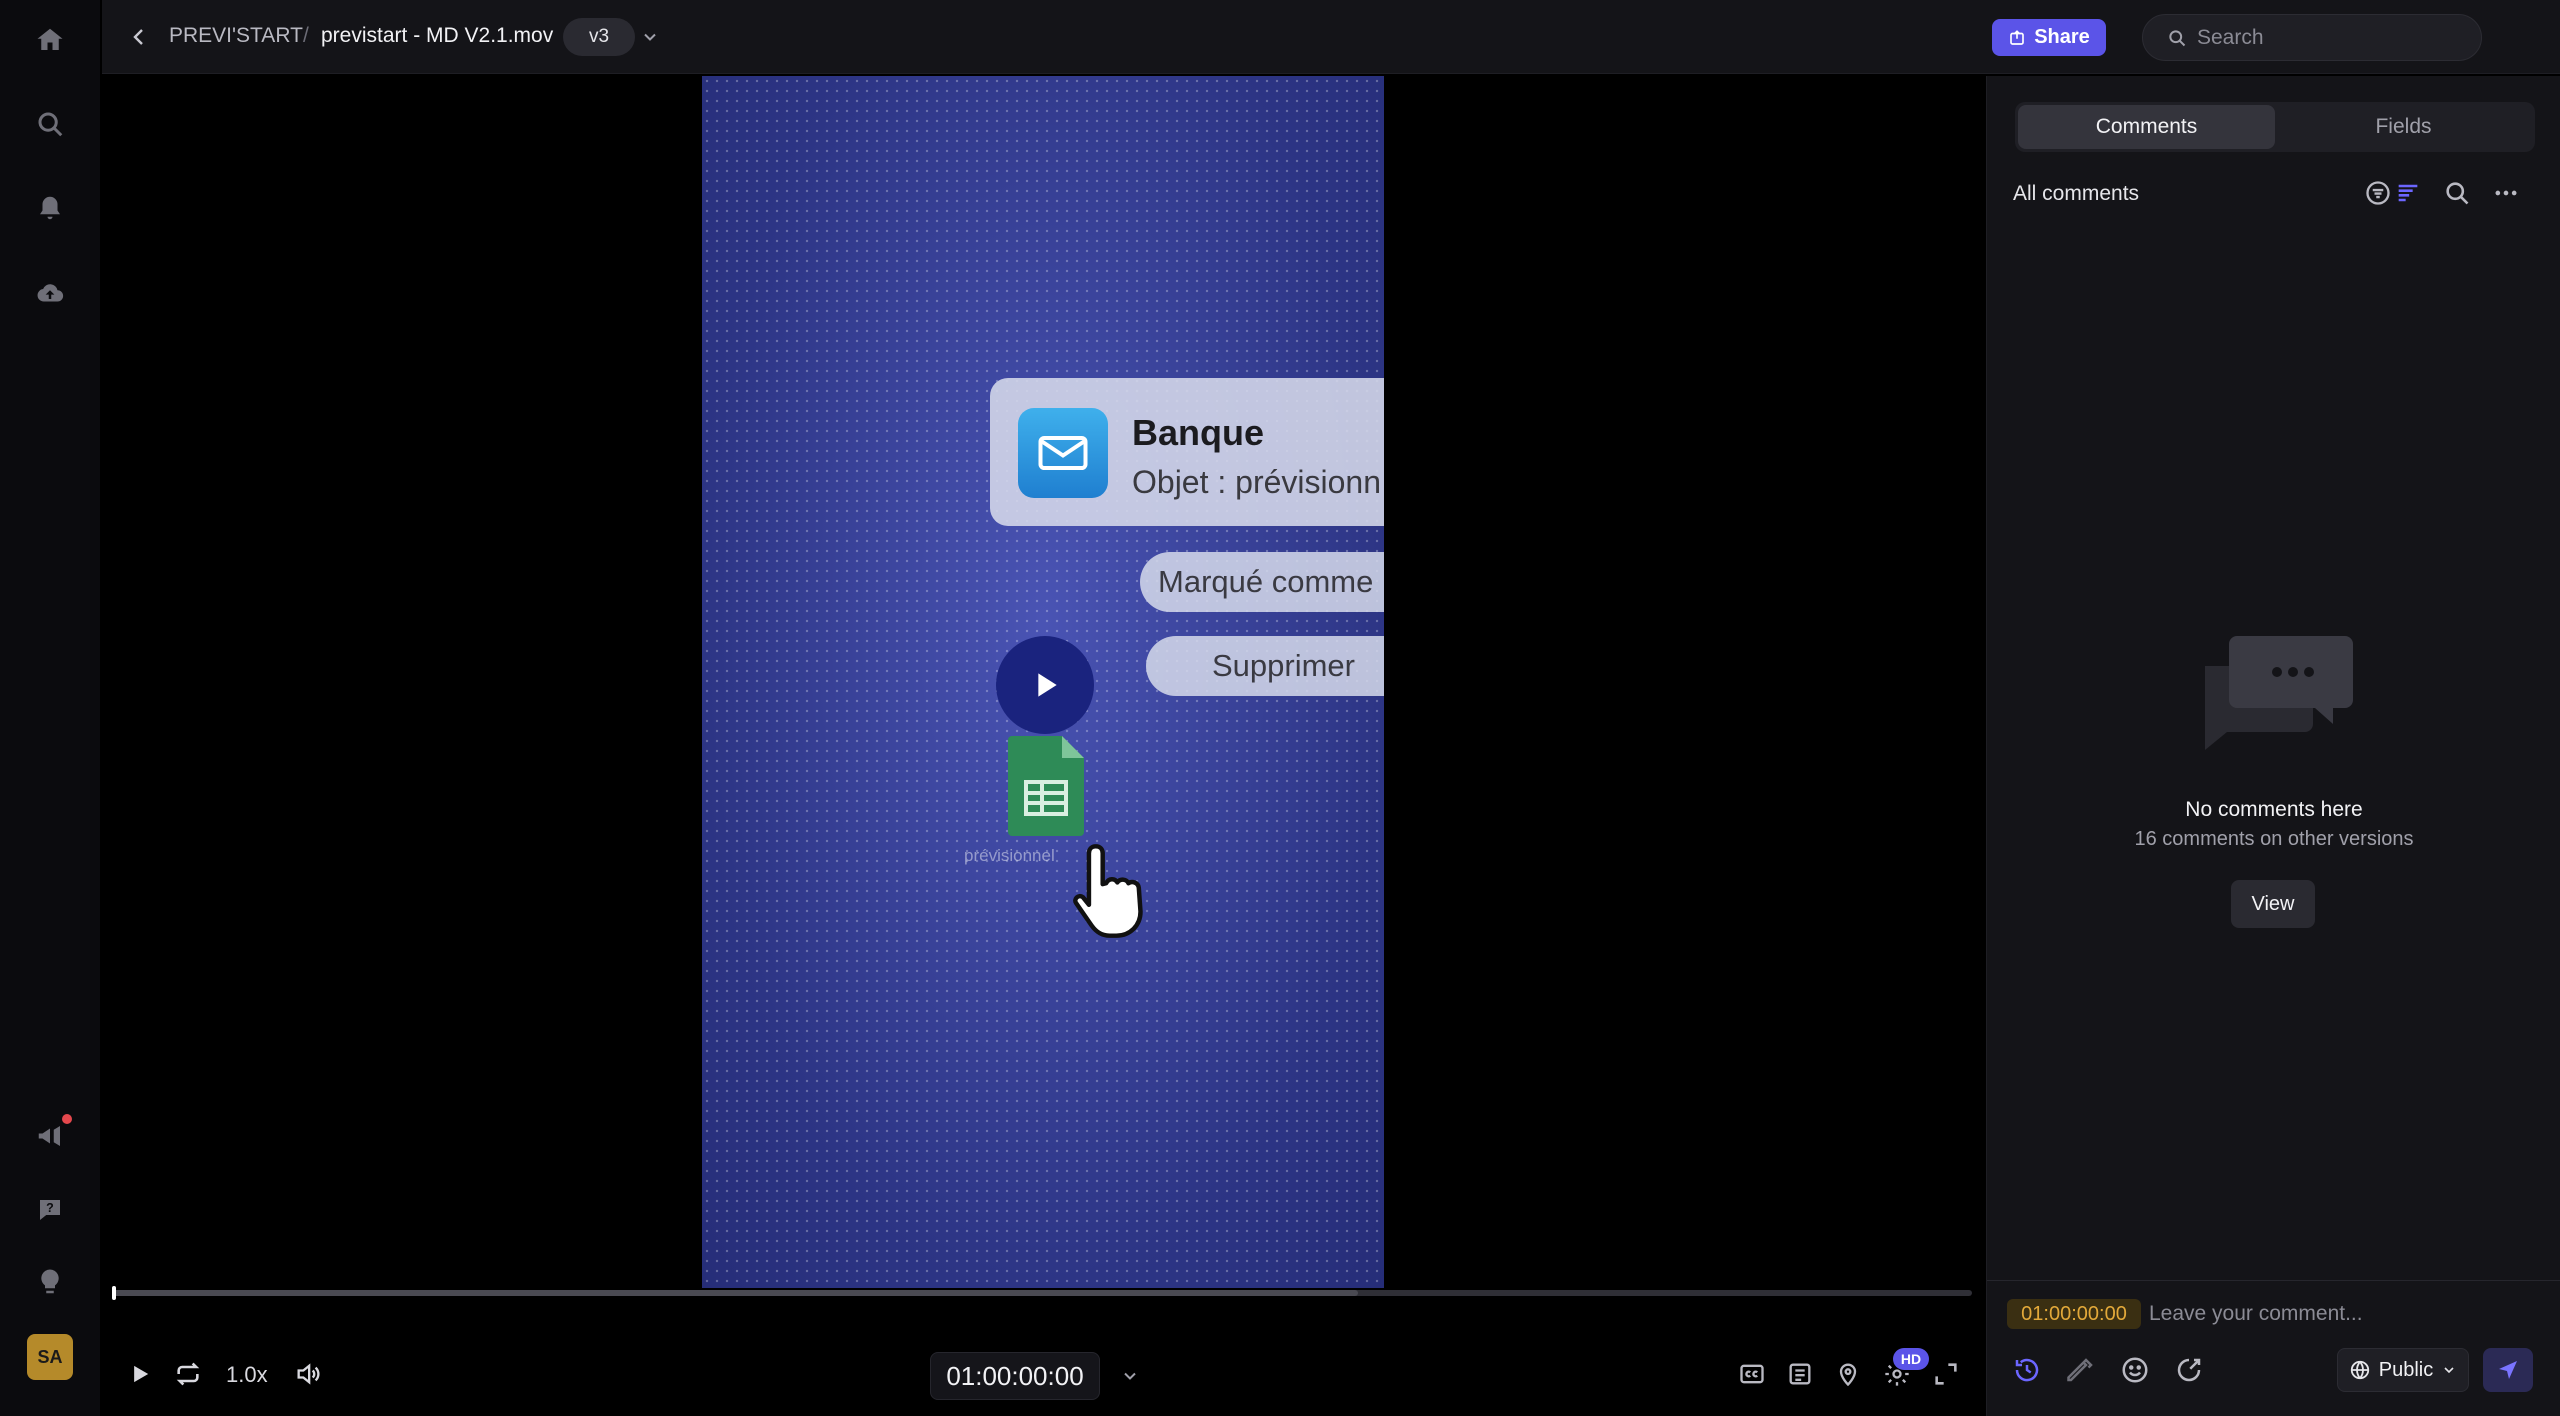 Image resolution: width=2560 pixels, height=1416 pixels. I want to click on empty-state-subtitle: 16 comments on other versions, so click(2274, 839).